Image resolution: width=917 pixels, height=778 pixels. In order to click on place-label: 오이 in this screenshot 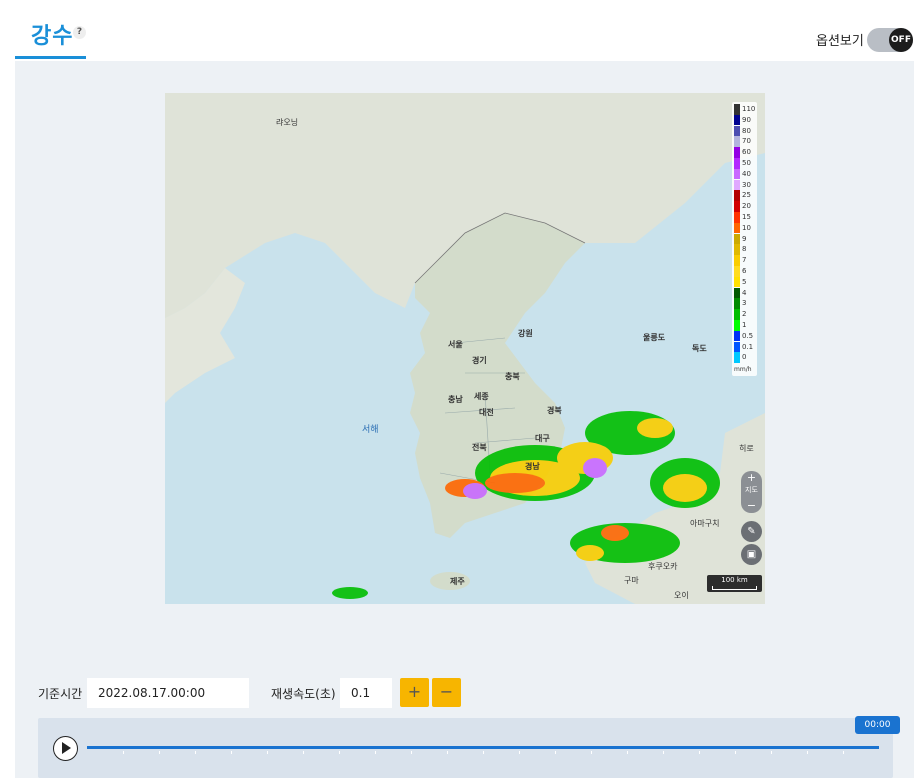, I will do `click(681, 595)`.